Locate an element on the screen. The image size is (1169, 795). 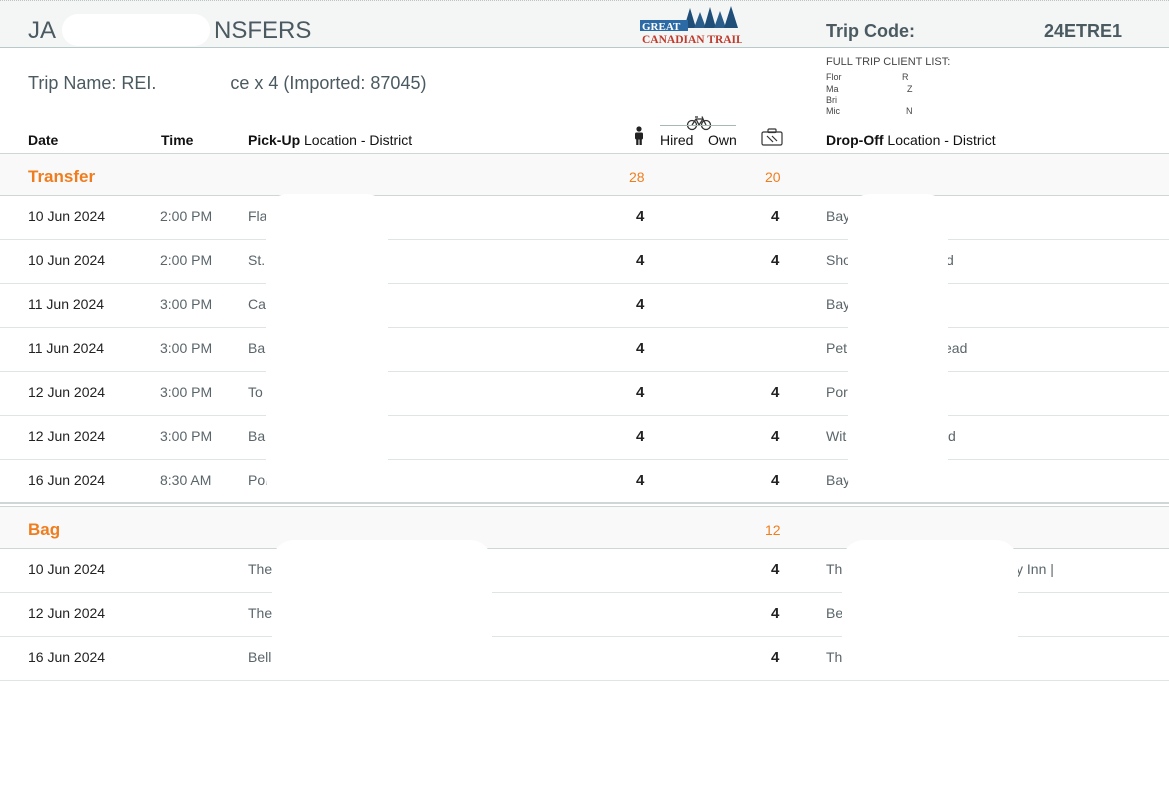
trip-name-left: Trip Name: REI. is located at coordinates (92, 83).